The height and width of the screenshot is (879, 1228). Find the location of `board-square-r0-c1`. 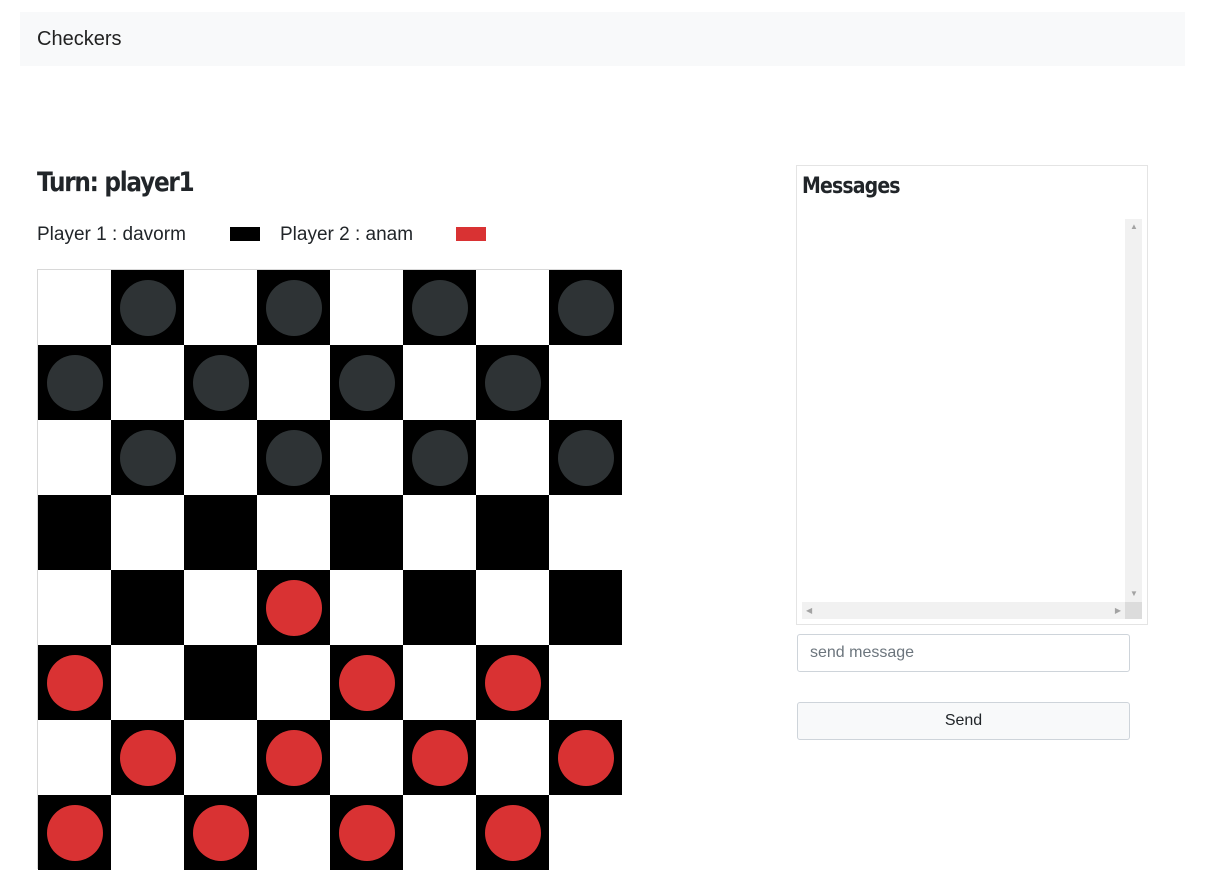

board-square-r0-c1 is located at coordinates (147, 307).